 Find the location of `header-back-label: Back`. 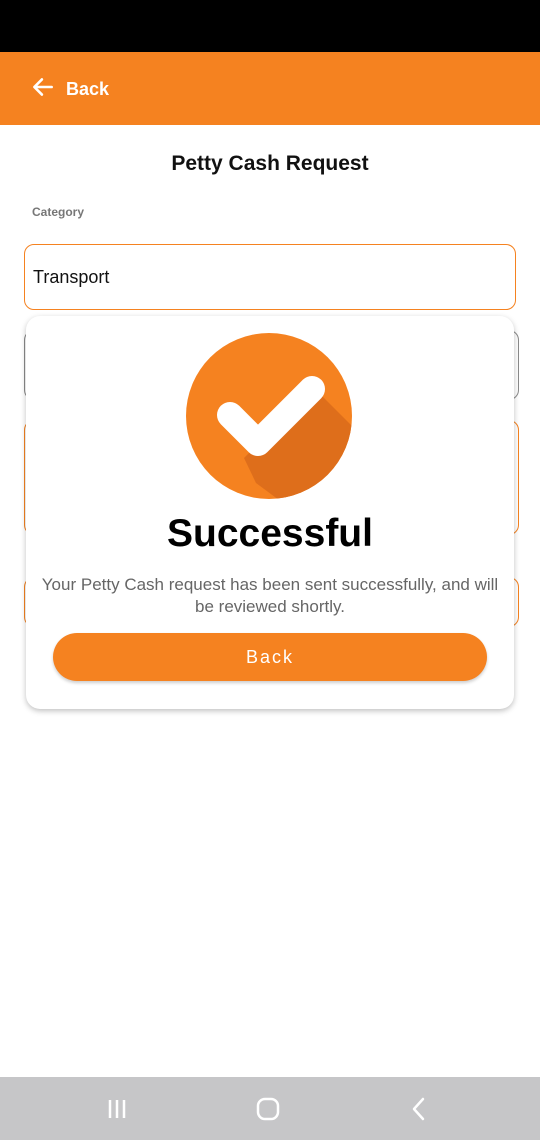

header-back-label: Back is located at coordinates (88, 88).